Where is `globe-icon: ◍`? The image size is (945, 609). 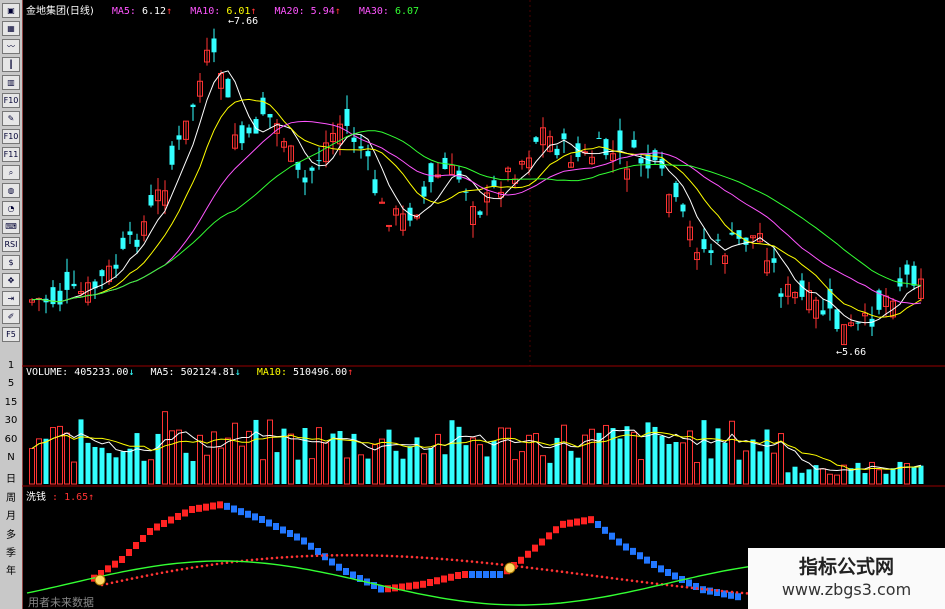 globe-icon: ◍ is located at coordinates (11, 190).